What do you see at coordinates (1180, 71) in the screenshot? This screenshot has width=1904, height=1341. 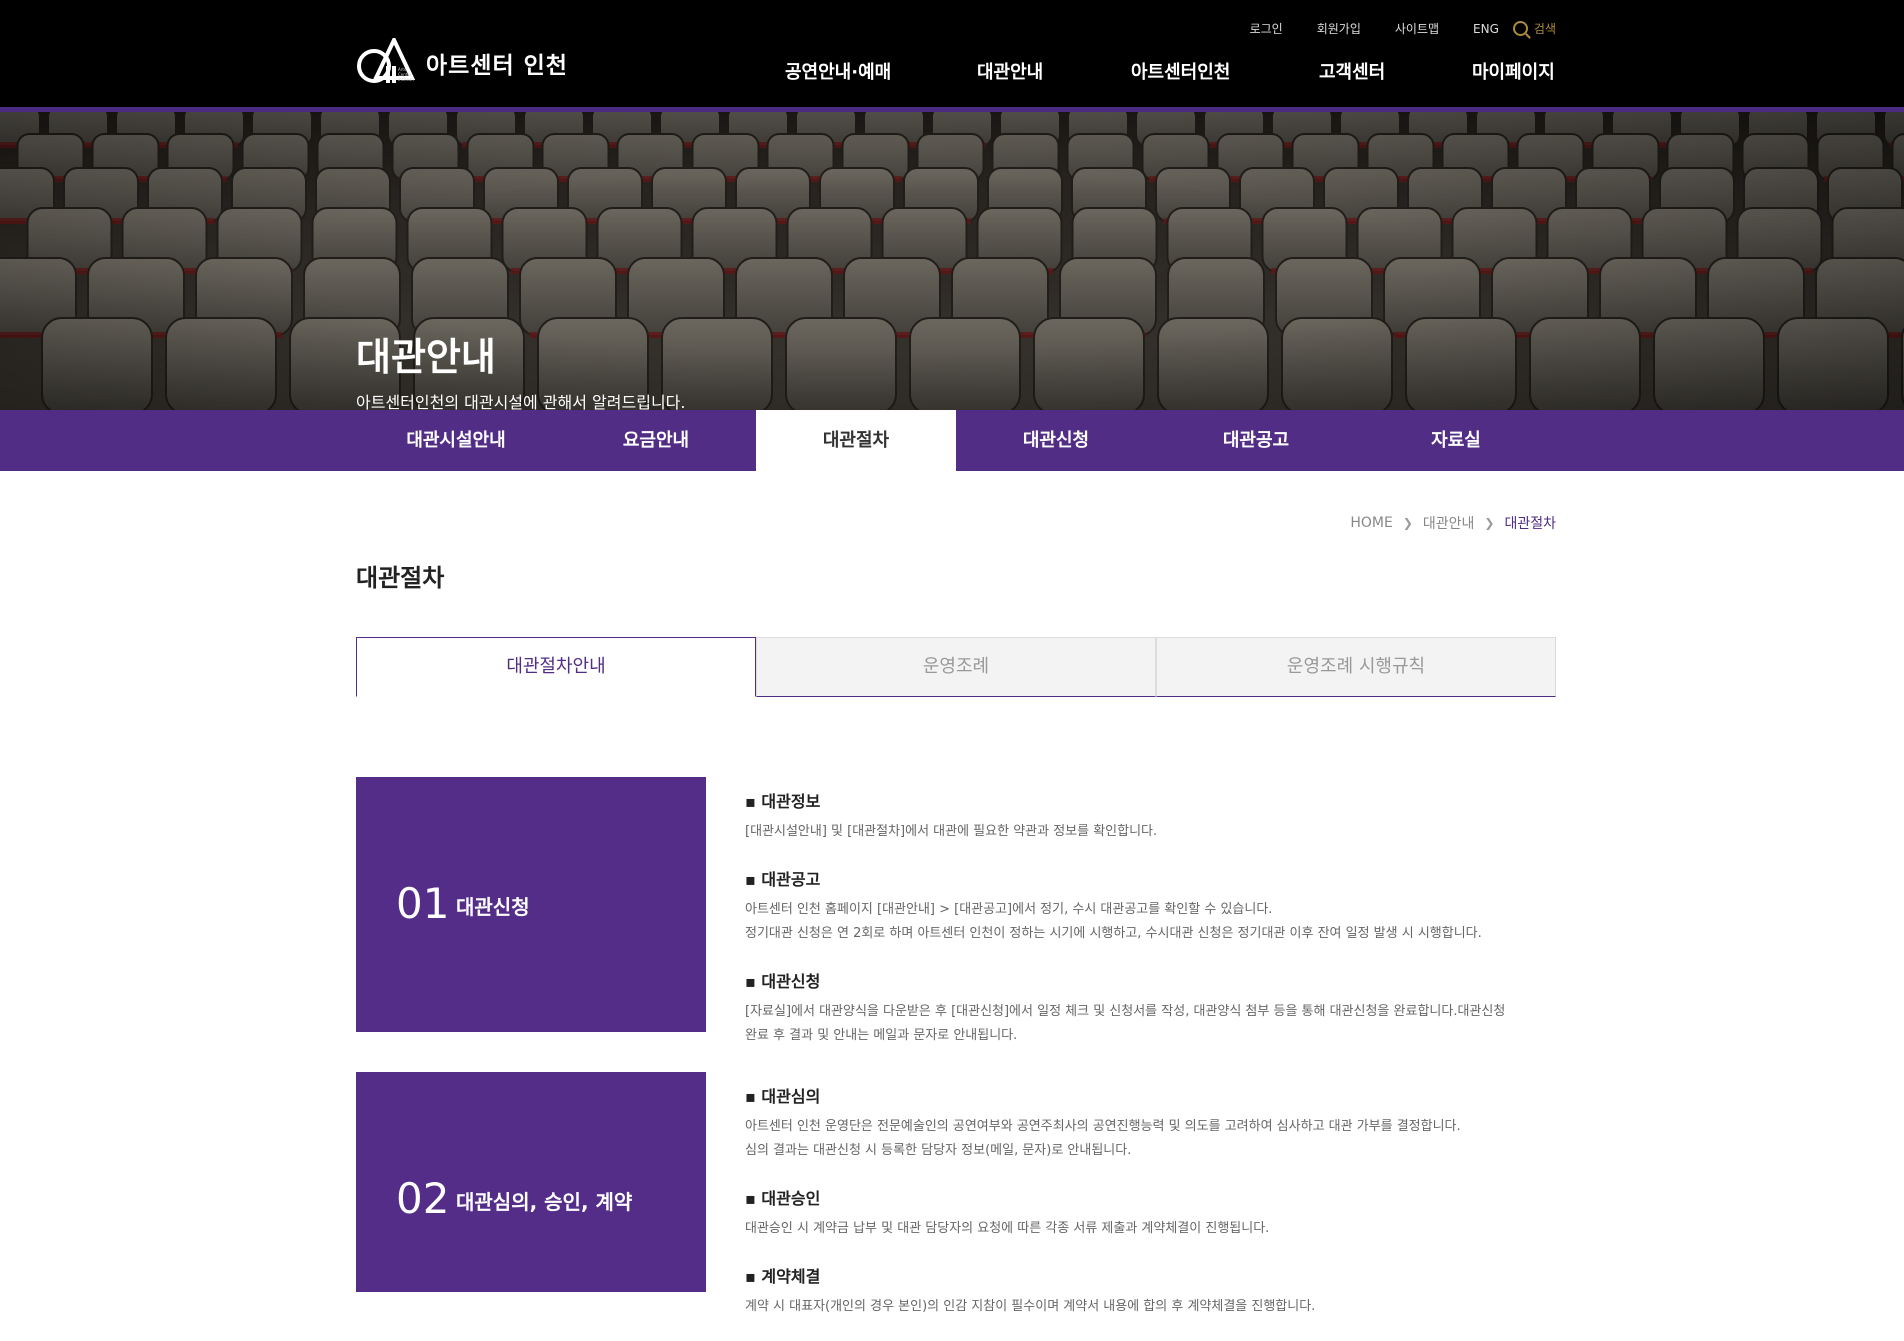 I see `gnb-item-artcenter: 아트센터인천` at bounding box center [1180, 71].